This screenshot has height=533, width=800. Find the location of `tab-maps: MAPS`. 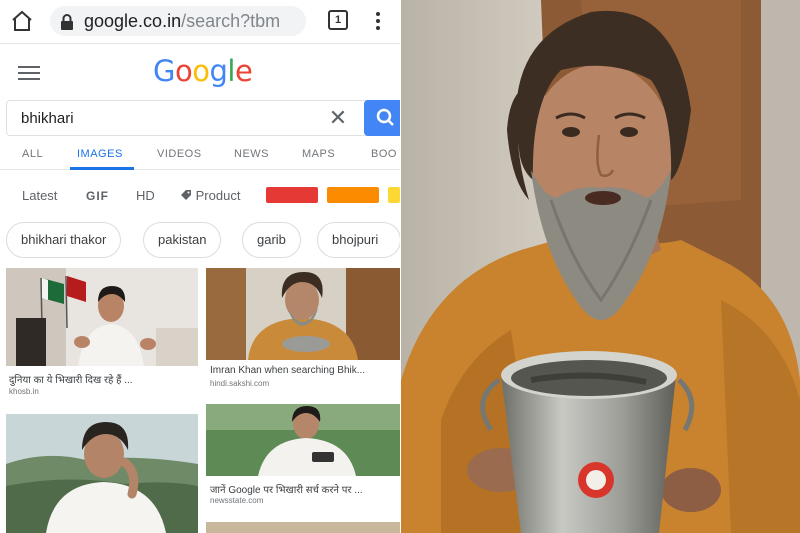

tab-maps: MAPS is located at coordinates (318, 154).